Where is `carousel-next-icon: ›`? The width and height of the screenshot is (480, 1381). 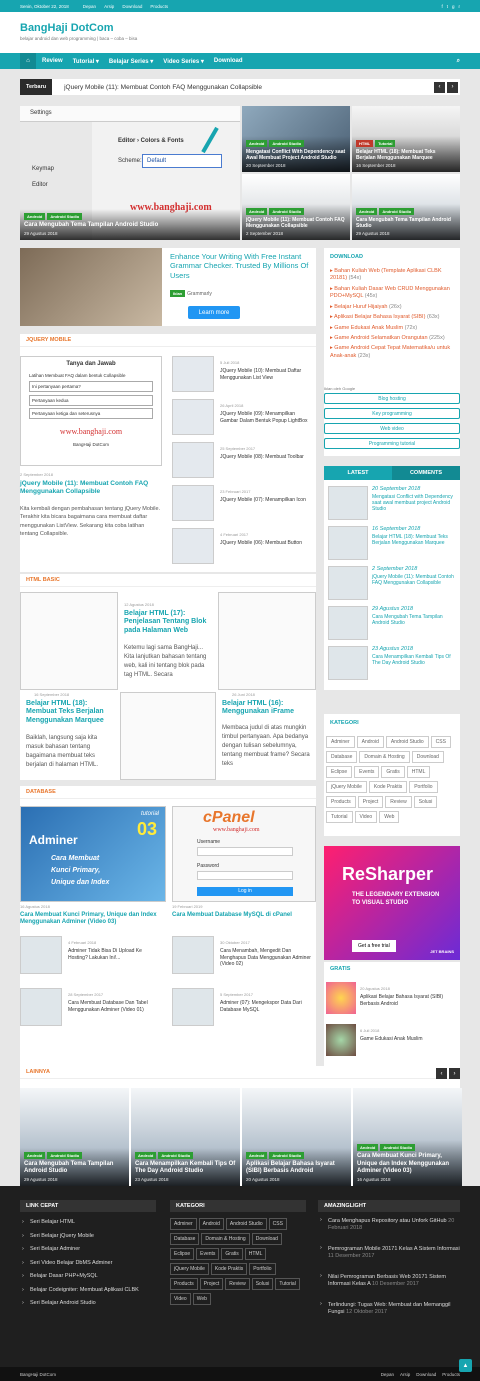 carousel-next-icon: › is located at coordinates (454, 1073).